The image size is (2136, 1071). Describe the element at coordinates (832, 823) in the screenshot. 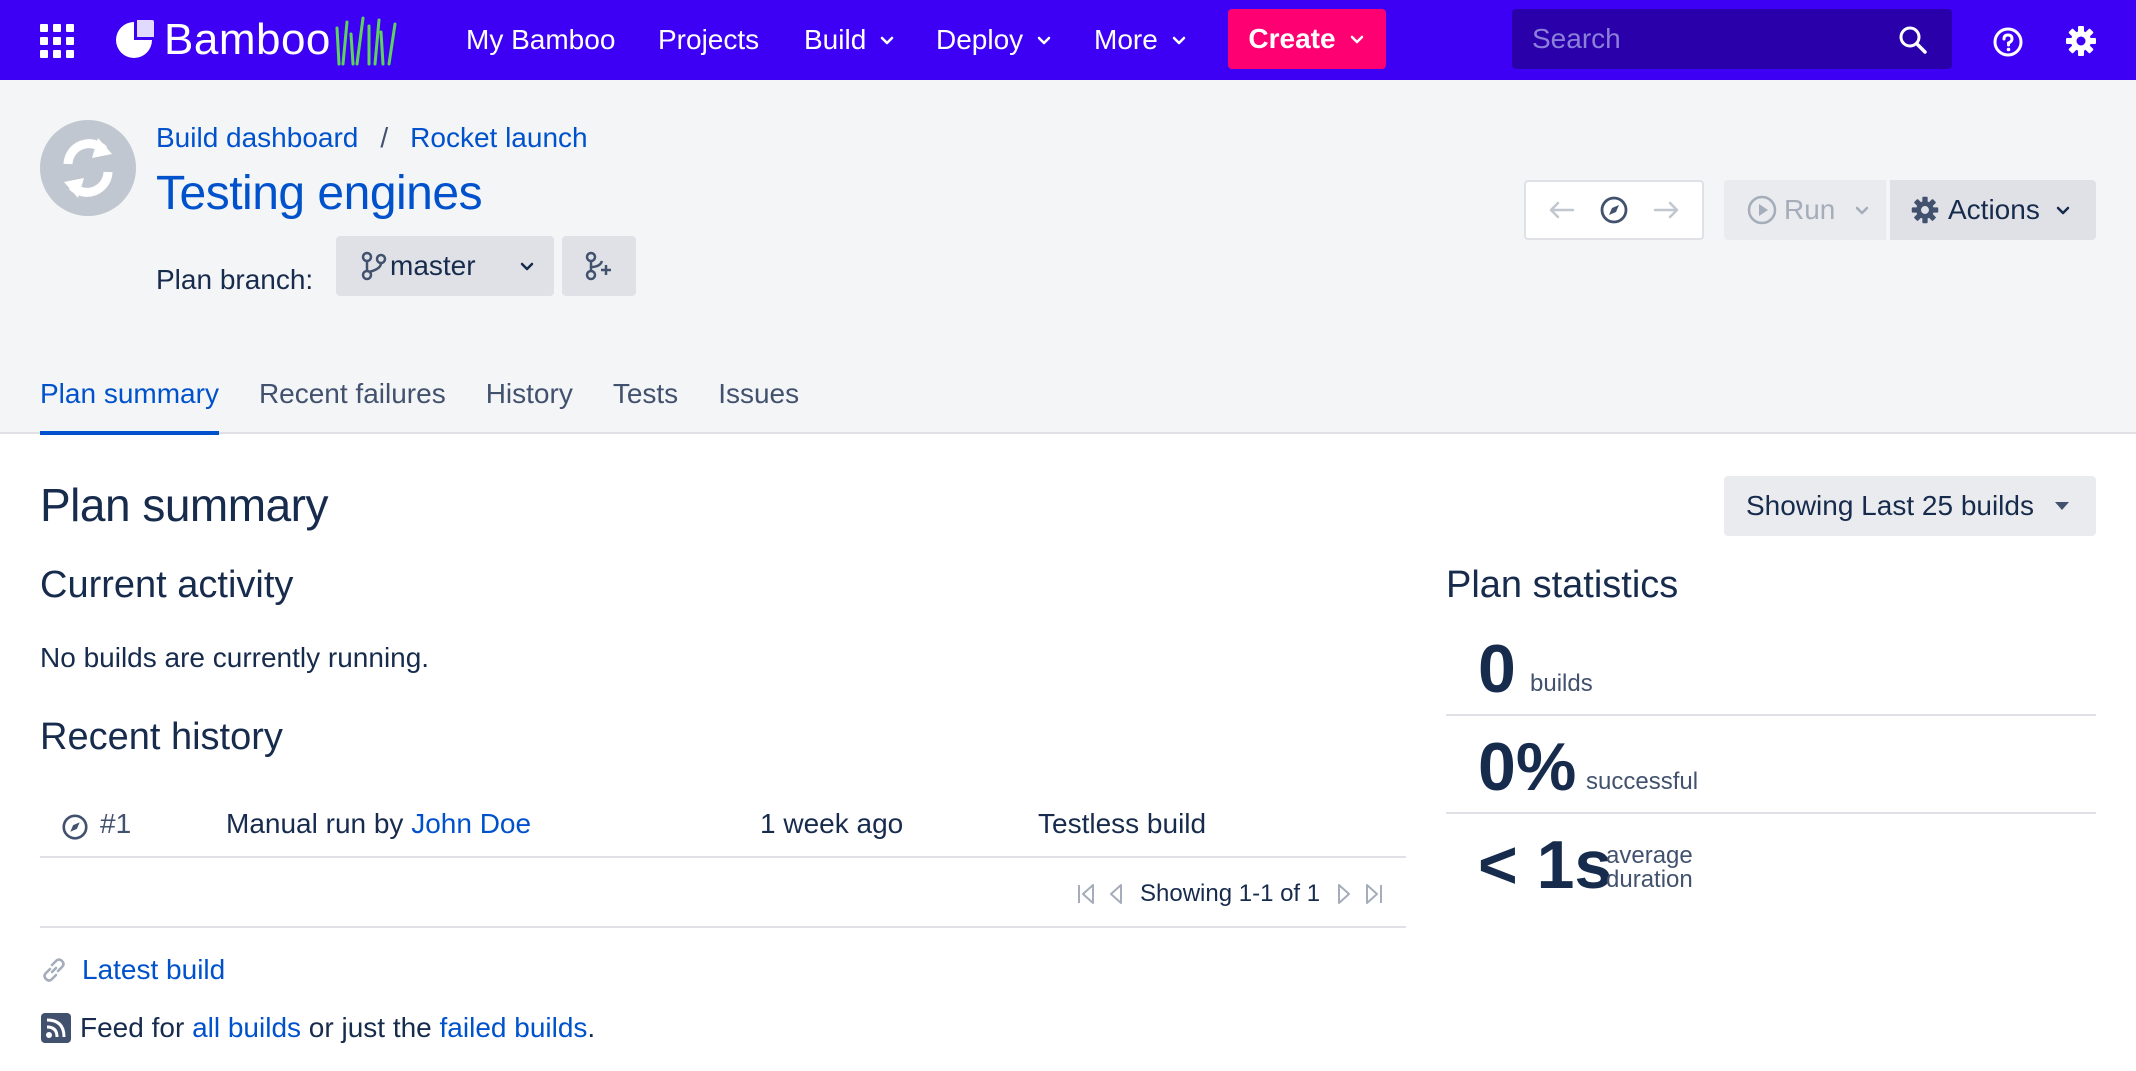

I see `build-time: 1 week ago` at that location.